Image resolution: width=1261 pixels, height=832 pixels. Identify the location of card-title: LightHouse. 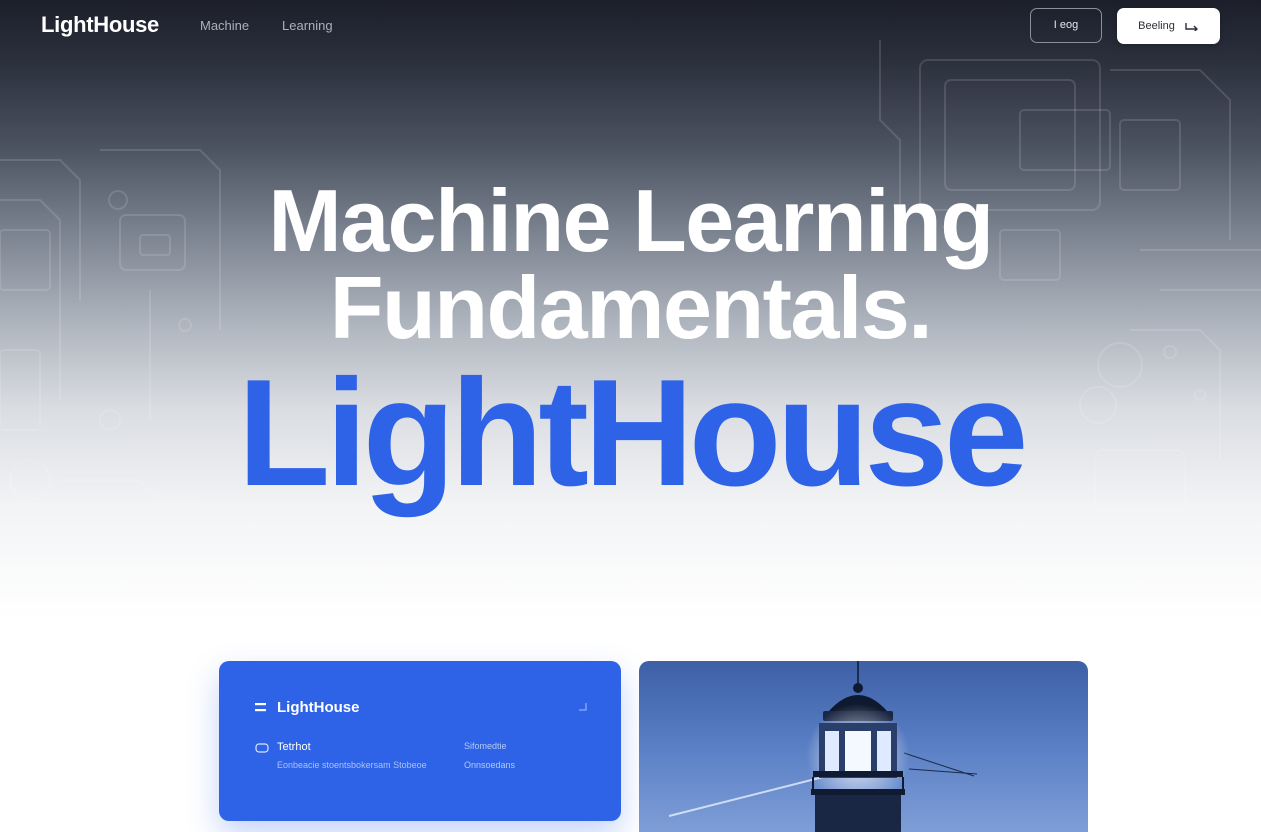
(318, 707).